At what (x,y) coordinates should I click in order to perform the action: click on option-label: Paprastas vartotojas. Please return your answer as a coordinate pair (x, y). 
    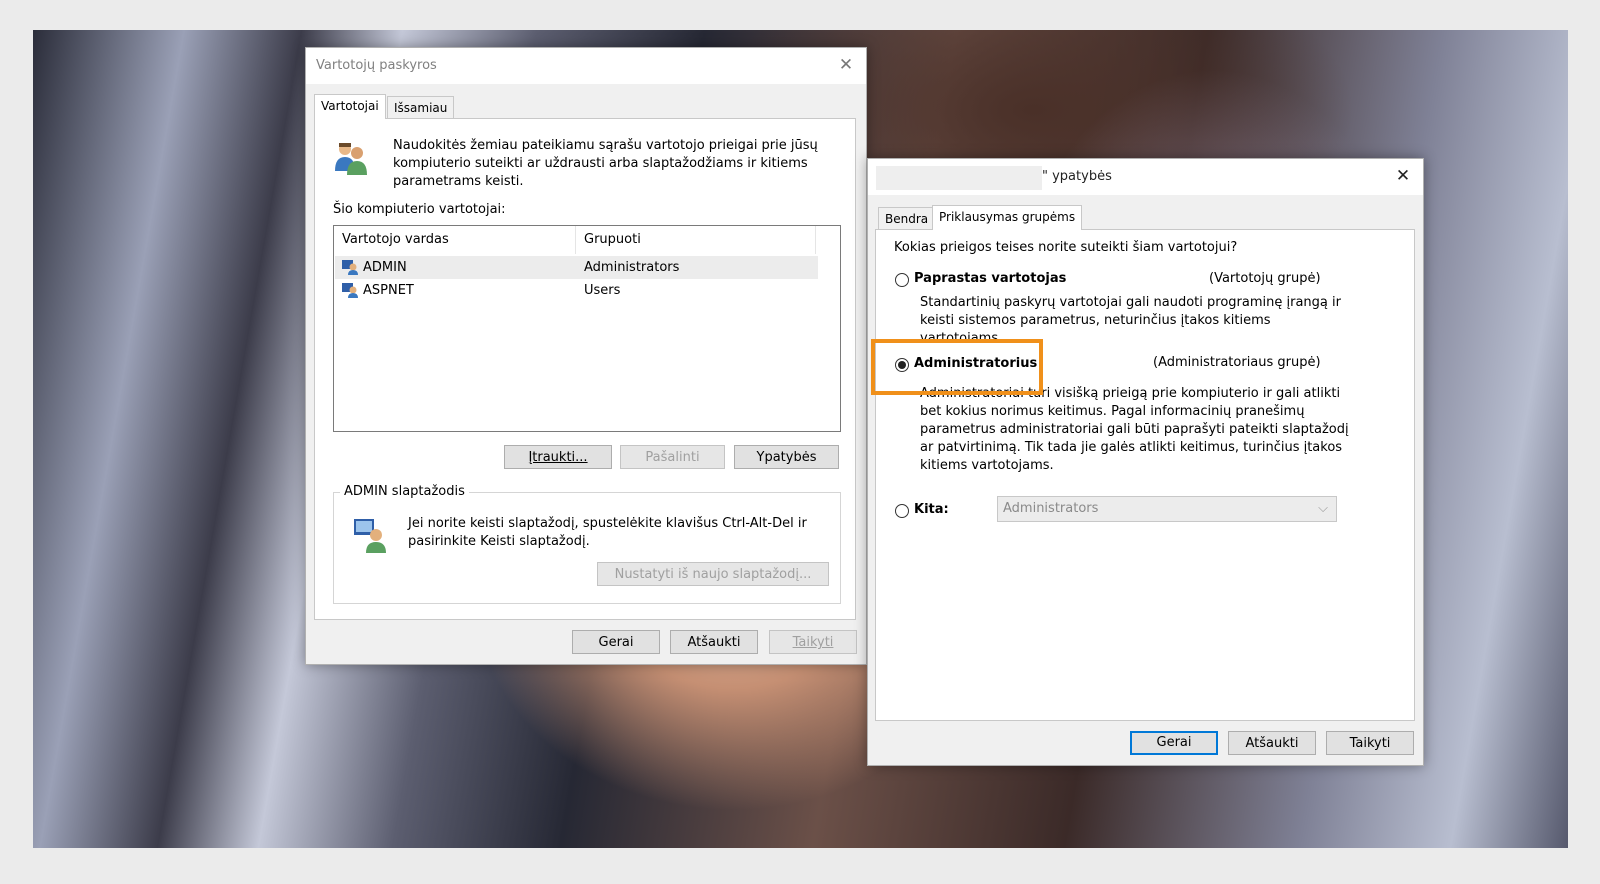
    Looking at the image, I should click on (990, 278).